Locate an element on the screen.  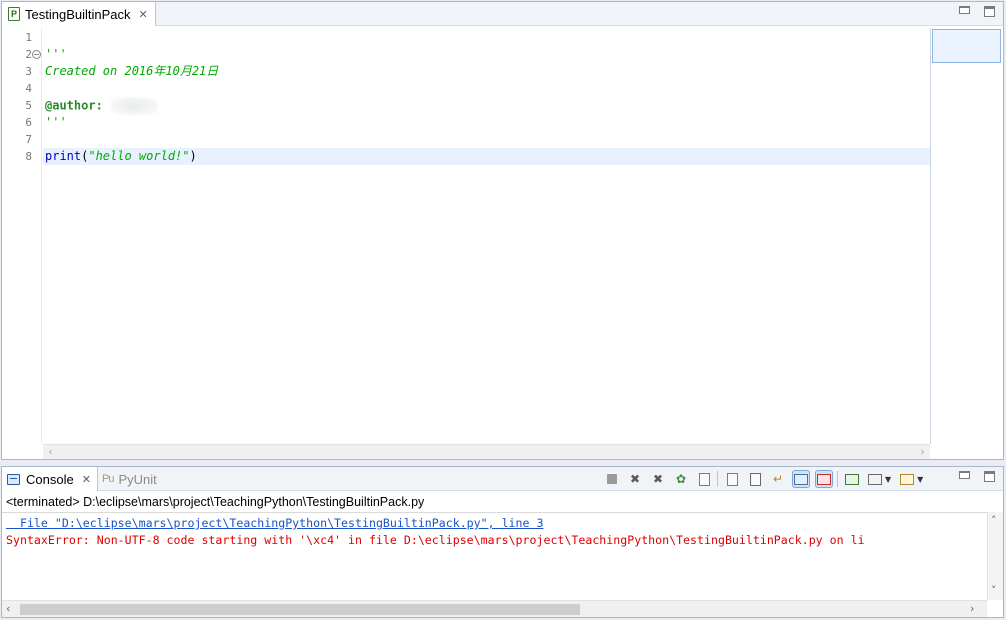
line-number: 1 is located at coordinates (28, 37).